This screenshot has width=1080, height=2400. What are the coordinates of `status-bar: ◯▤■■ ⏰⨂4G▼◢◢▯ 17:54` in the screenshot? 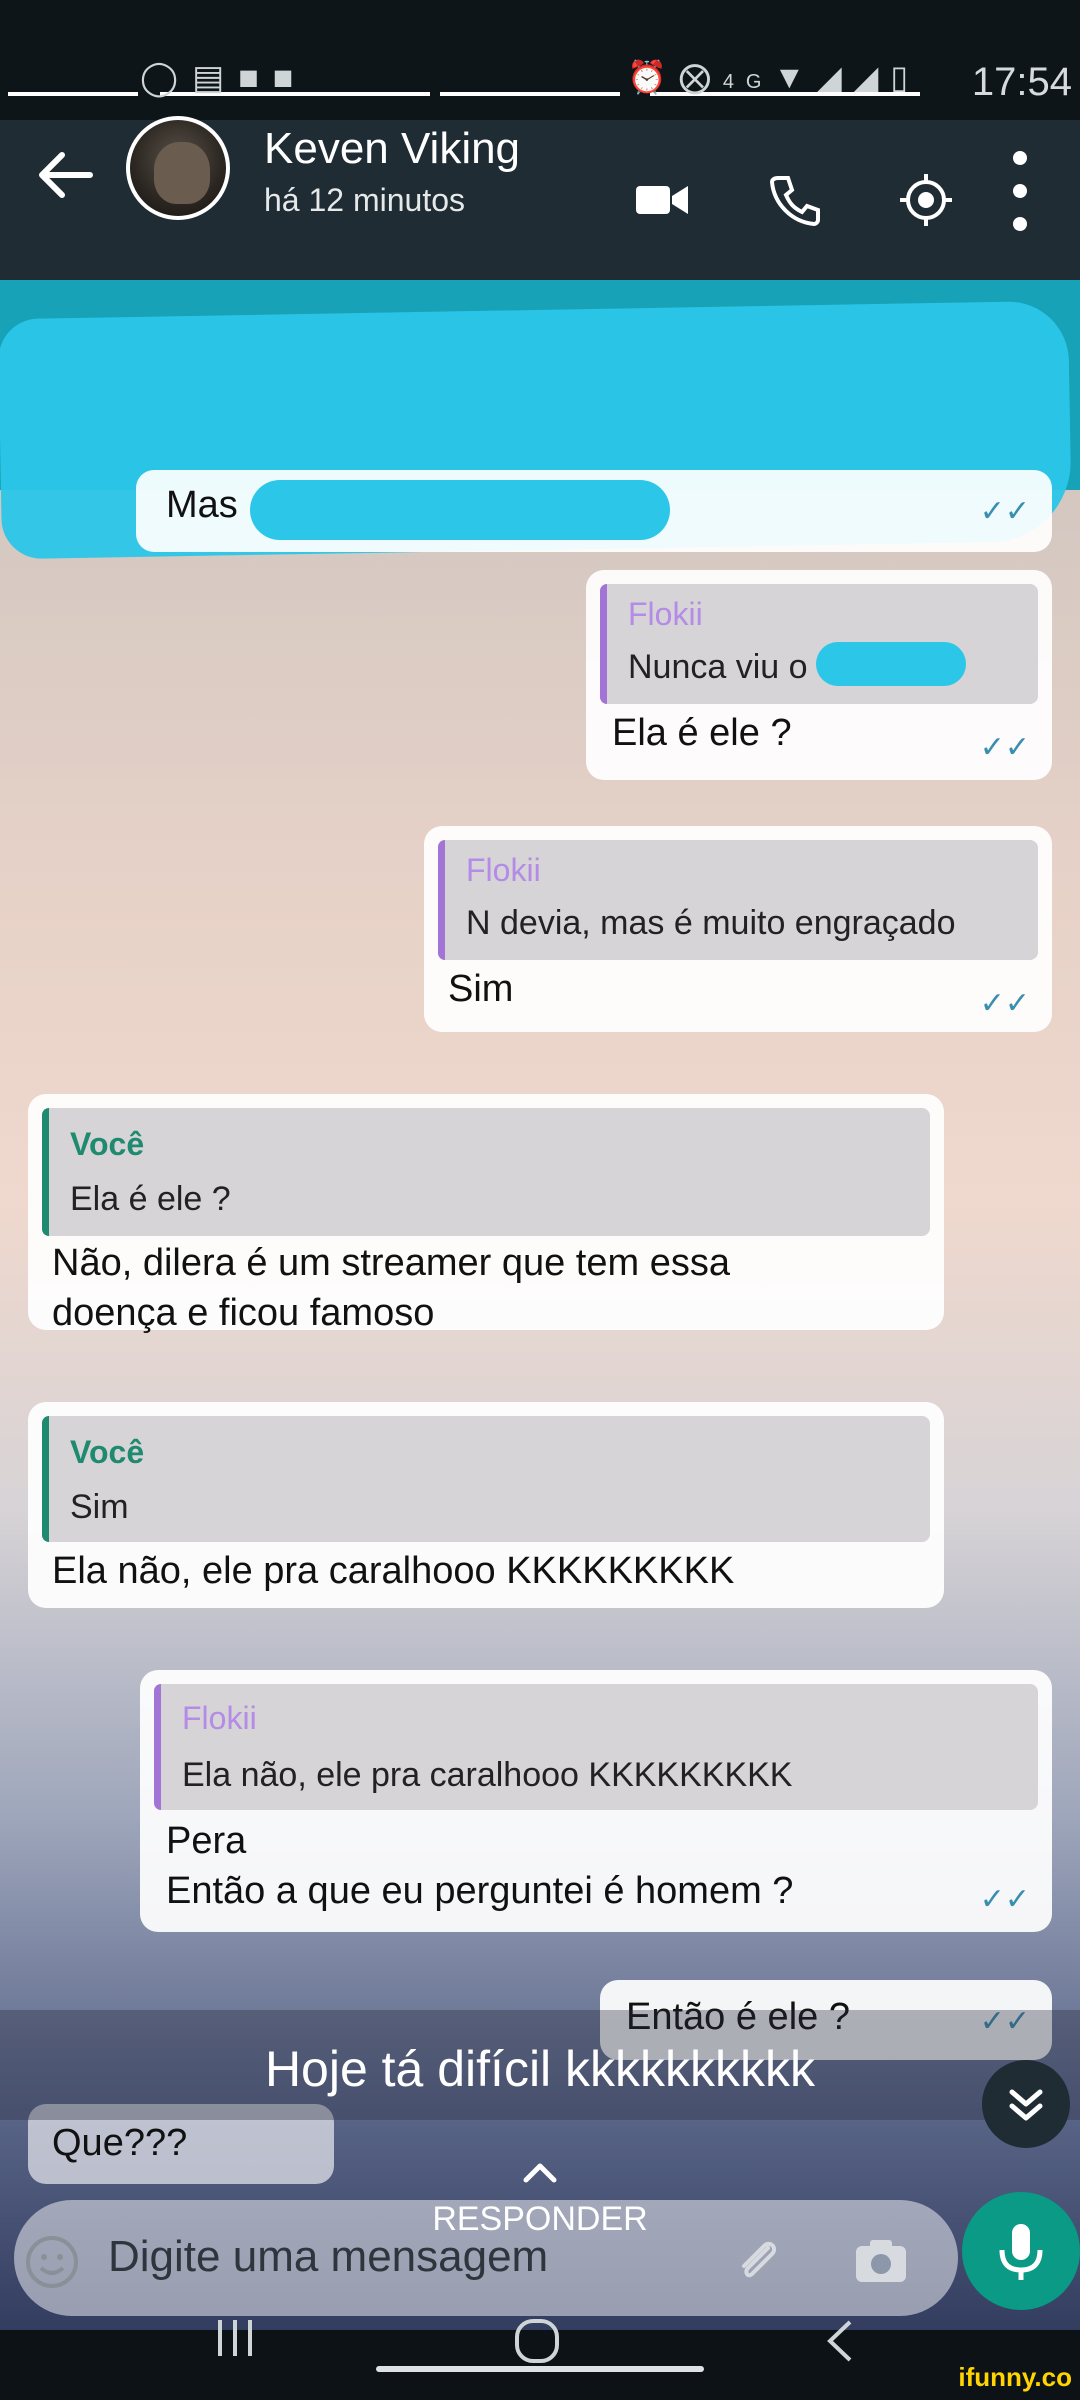 It's located at (540, 60).